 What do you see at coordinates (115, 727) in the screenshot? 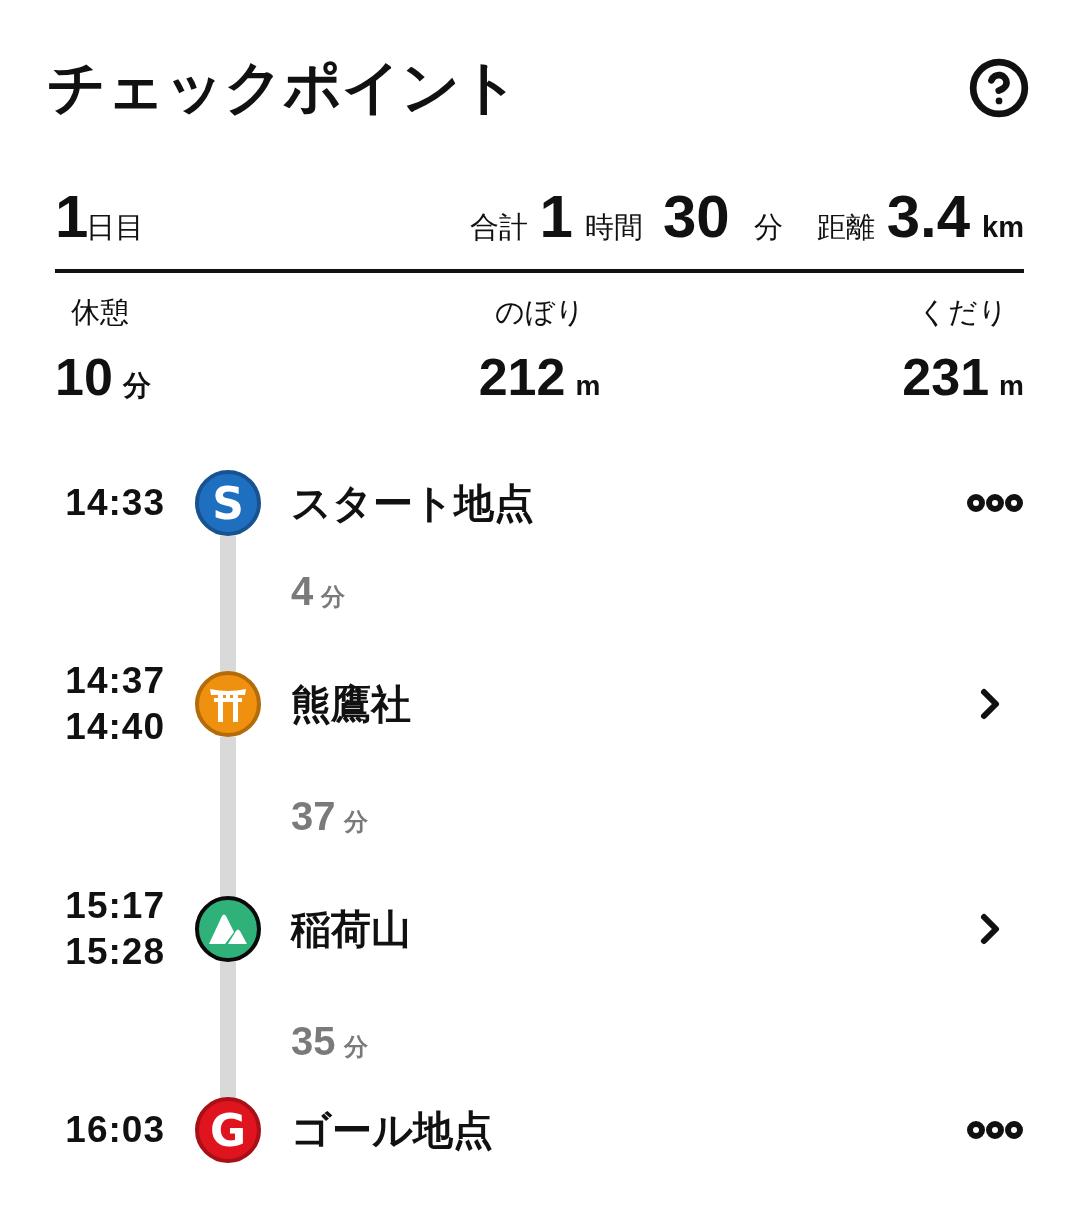
I see `checkpoint-time: 14:40` at bounding box center [115, 727].